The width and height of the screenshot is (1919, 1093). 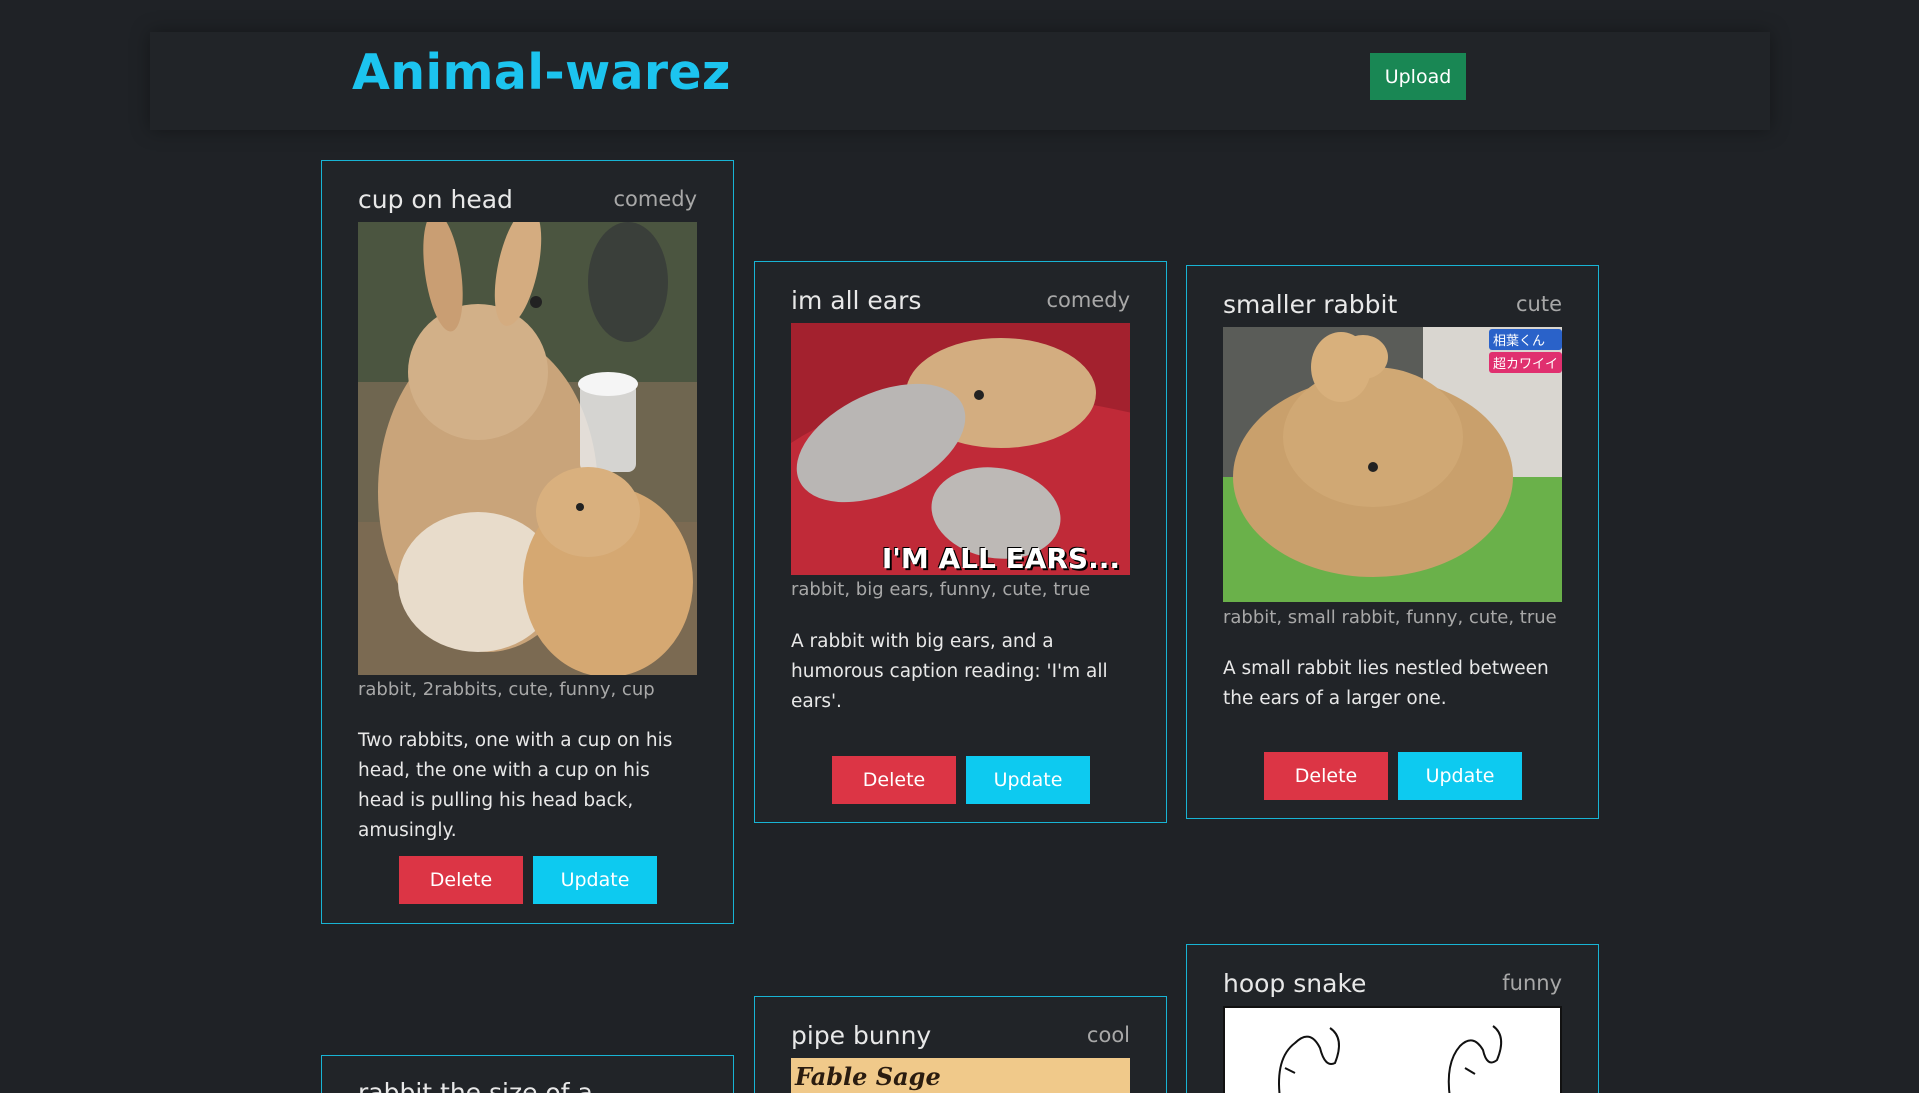 I want to click on card-rabbit-the-size-of-a: rabbit the size of a, so click(x=527, y=1074).